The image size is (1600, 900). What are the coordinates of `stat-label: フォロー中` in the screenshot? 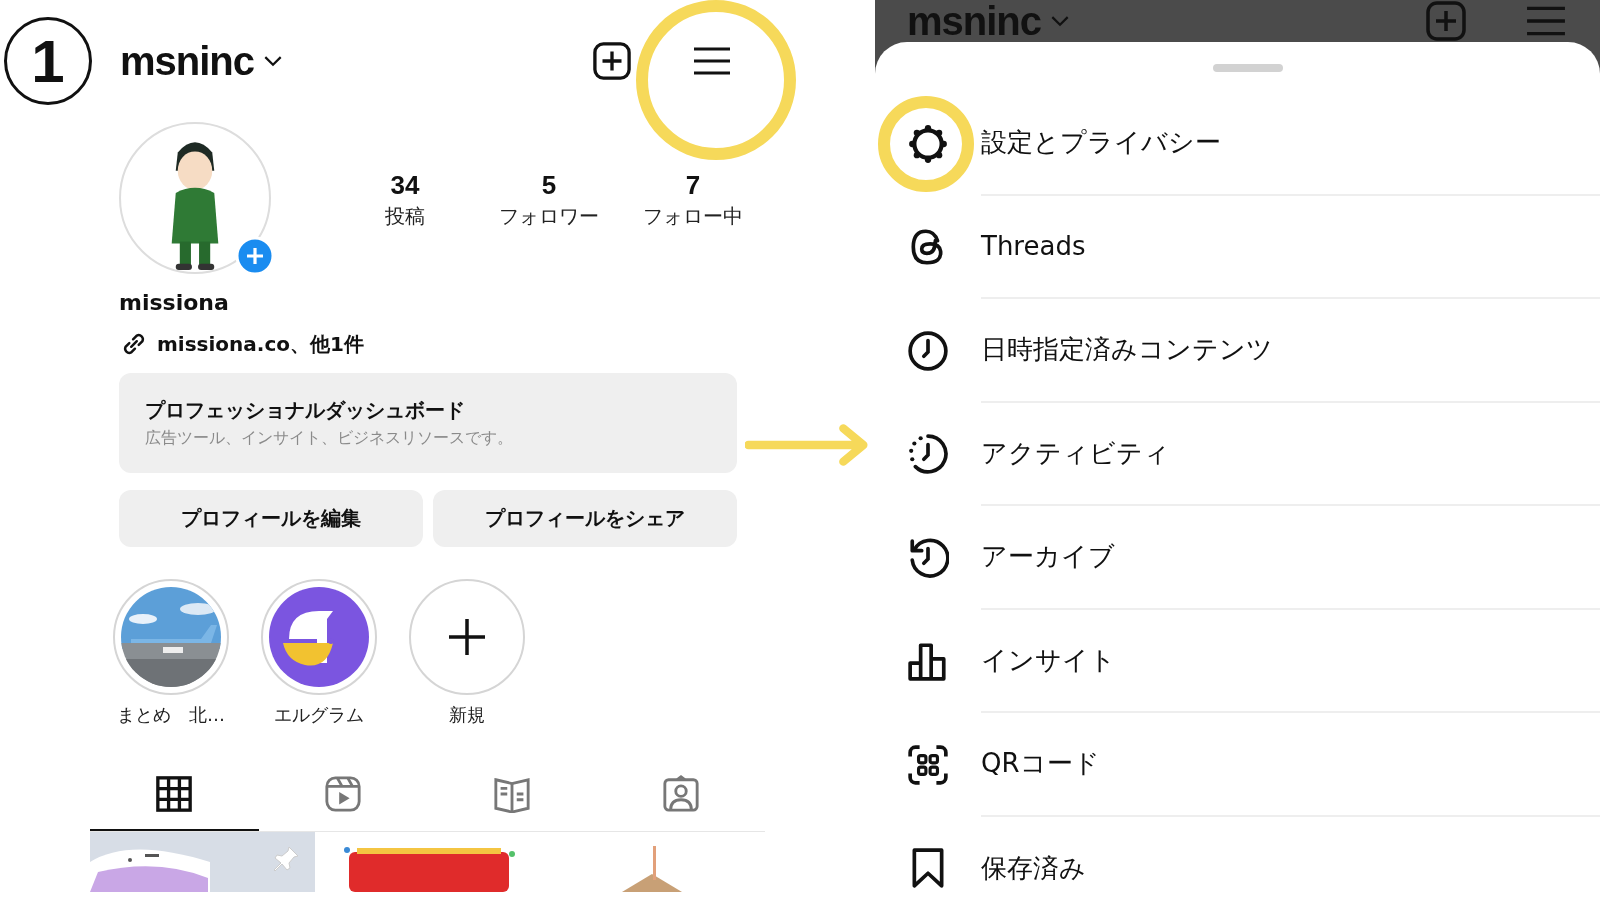 It's located at (693, 216).